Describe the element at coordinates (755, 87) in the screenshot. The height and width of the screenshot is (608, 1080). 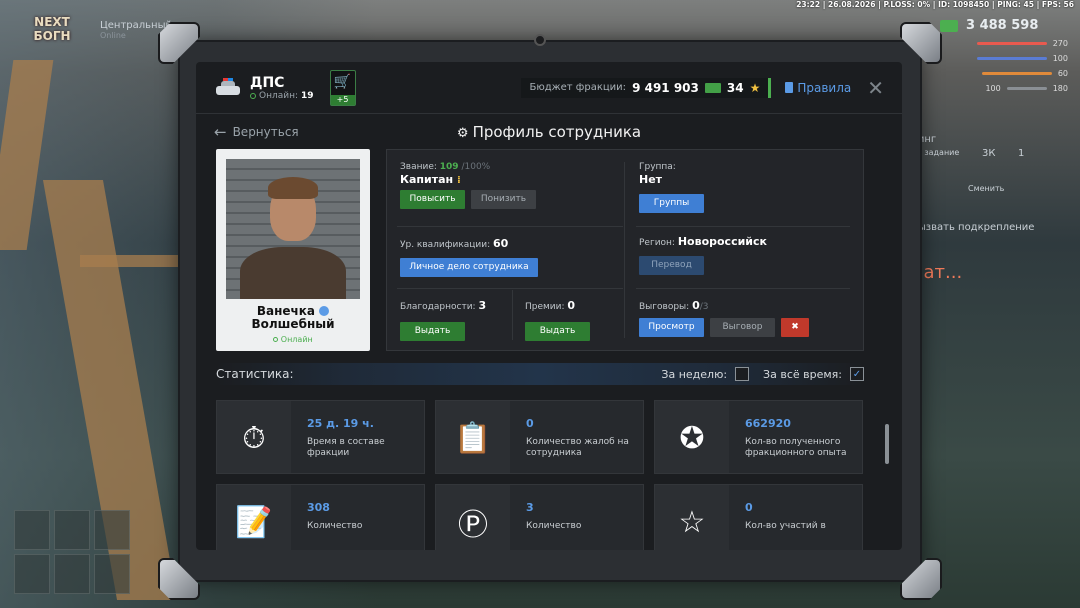
I see `star-icon: ★` at that location.